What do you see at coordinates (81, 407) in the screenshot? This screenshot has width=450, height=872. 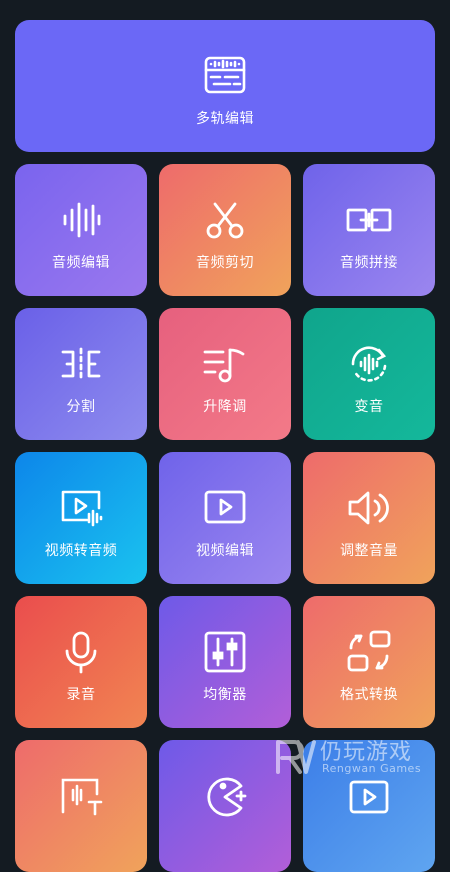 I see `tile-label: 分割` at bounding box center [81, 407].